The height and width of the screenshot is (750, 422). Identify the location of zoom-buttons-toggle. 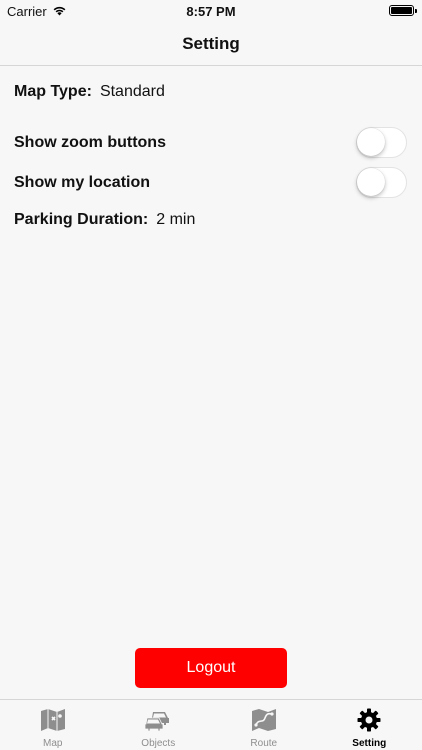
(381, 142).